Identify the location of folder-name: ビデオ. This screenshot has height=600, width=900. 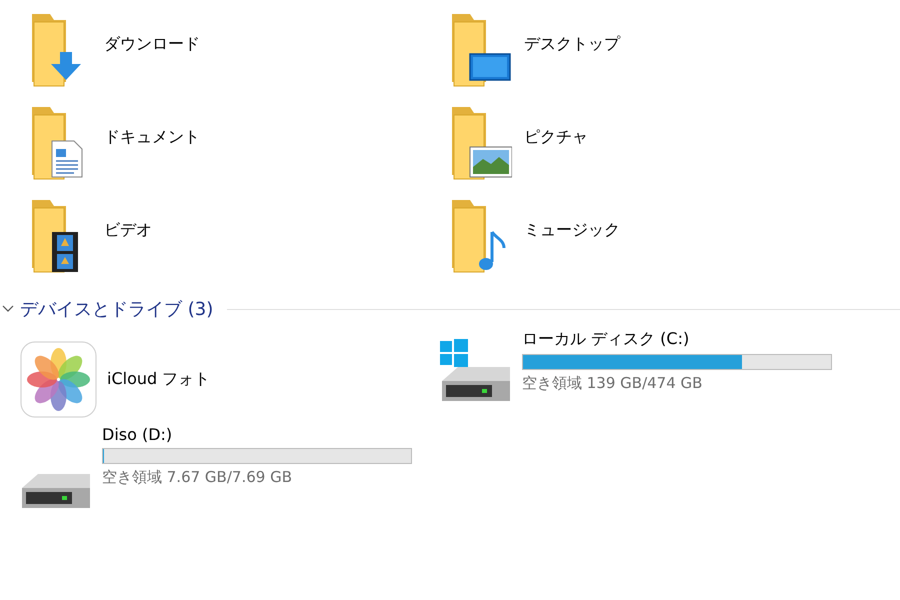
(128, 230).